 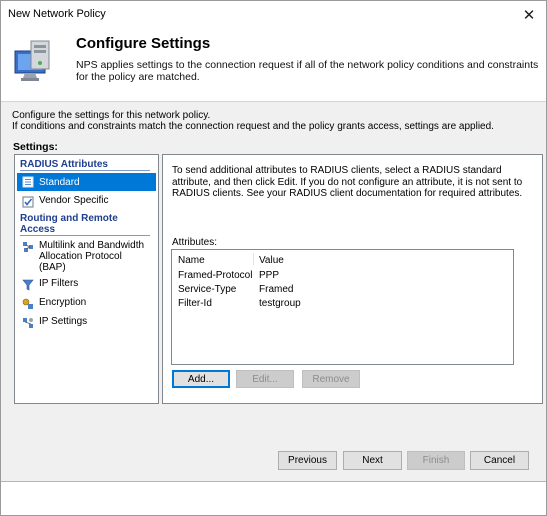 What do you see at coordinates (27, 303) in the screenshot?
I see `key-lock-icon` at bounding box center [27, 303].